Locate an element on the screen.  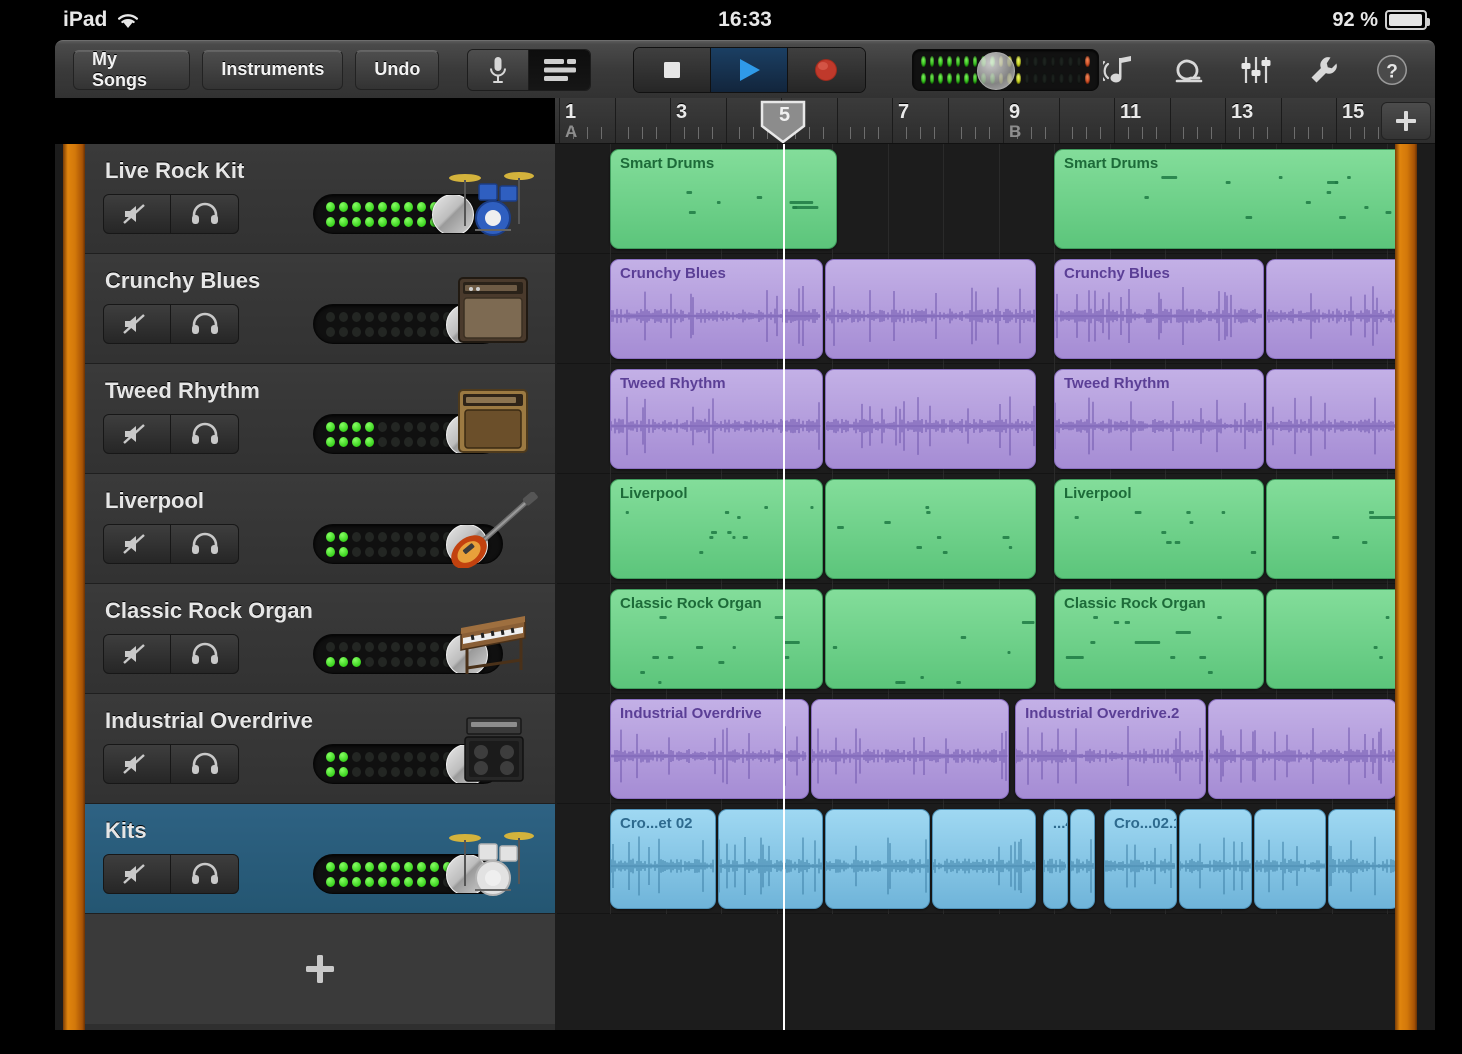
track-lane: Cro...et 02 ...4 Cro...02.1 is located at coordinates (976, 859).